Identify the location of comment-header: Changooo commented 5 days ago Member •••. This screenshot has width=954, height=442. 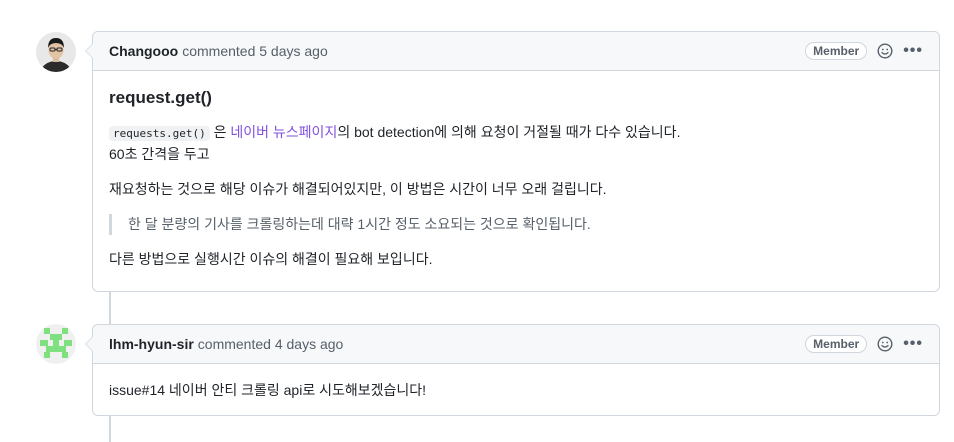
(516, 51).